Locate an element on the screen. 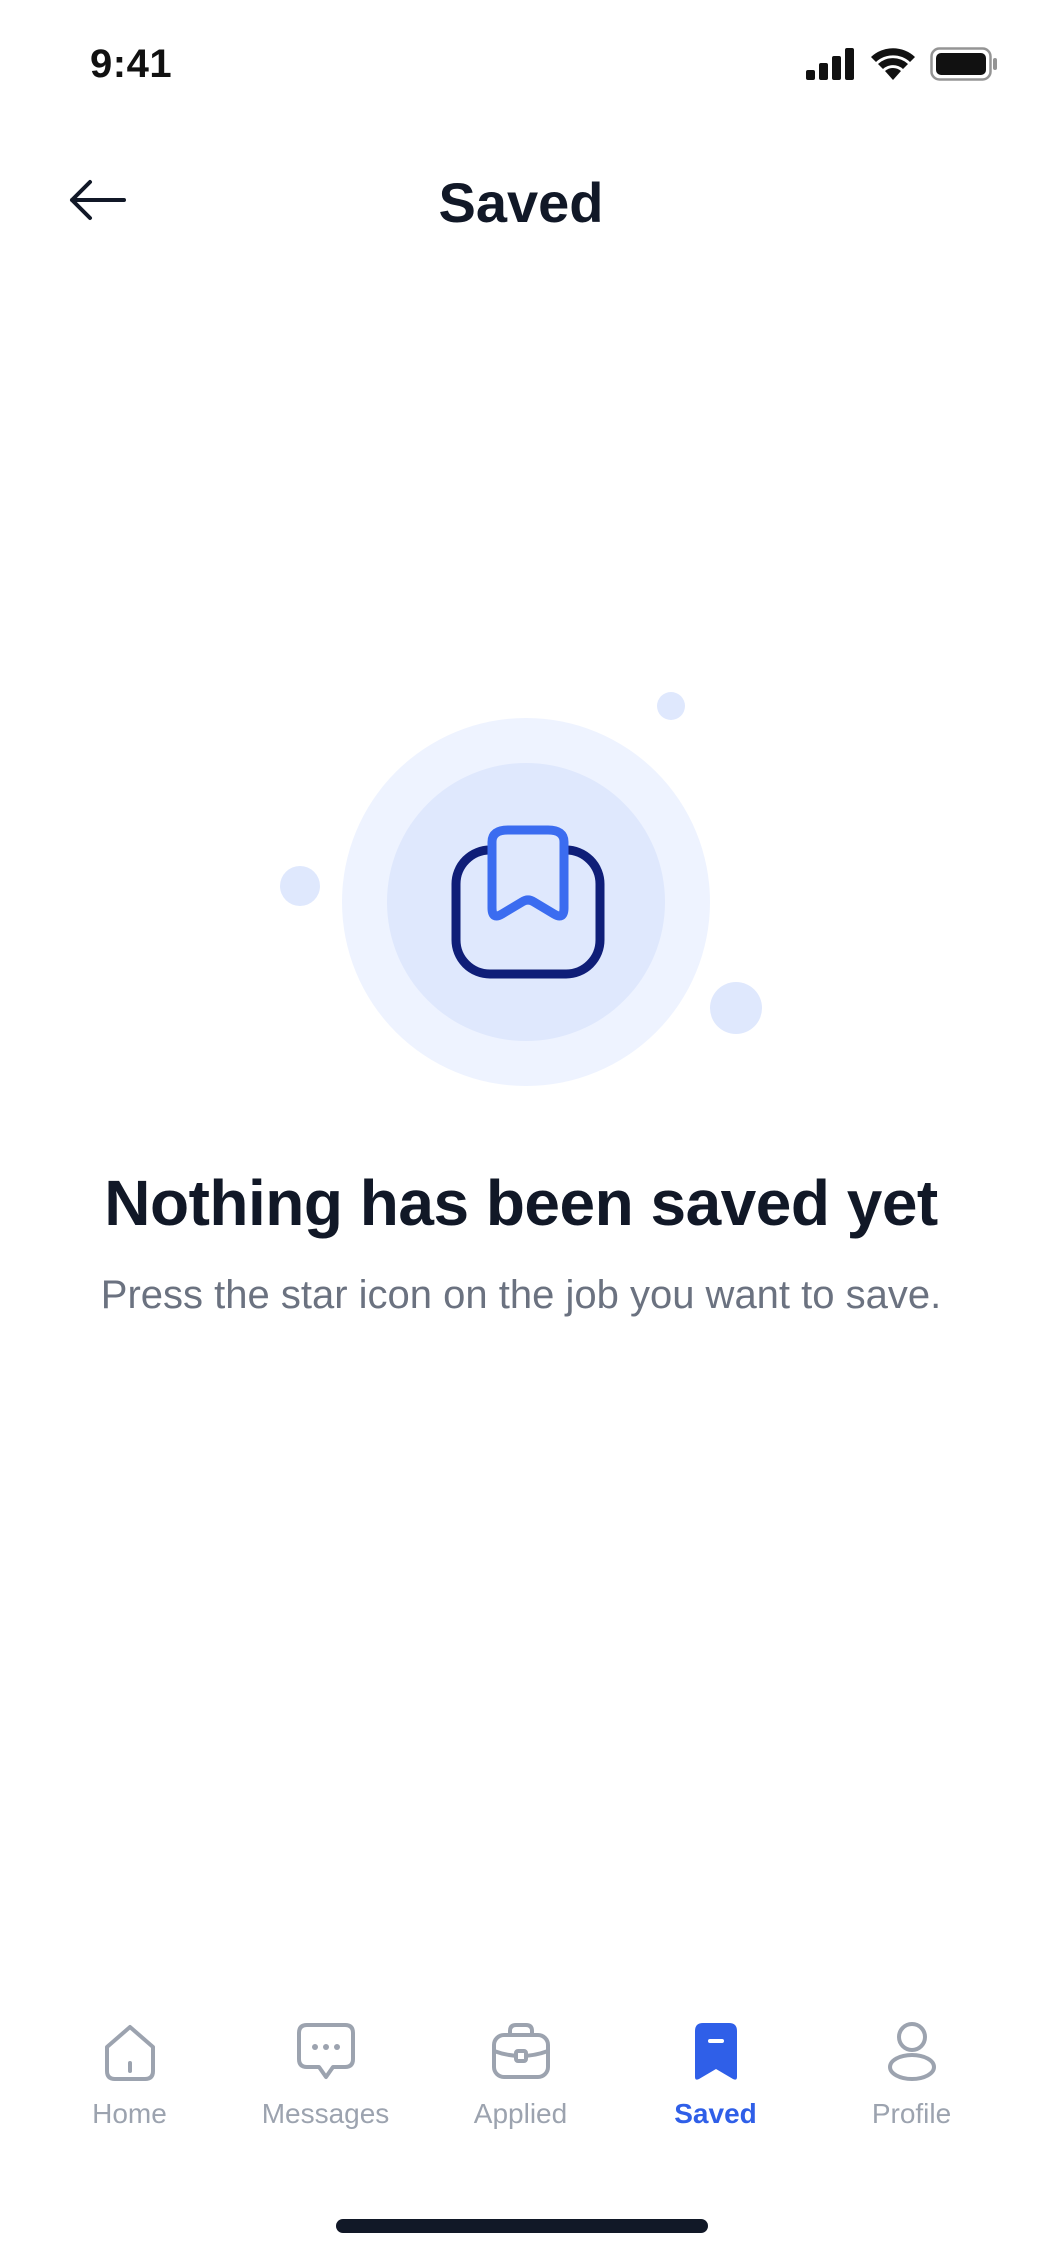  tab-messages: Messages is located at coordinates (325, 2075).